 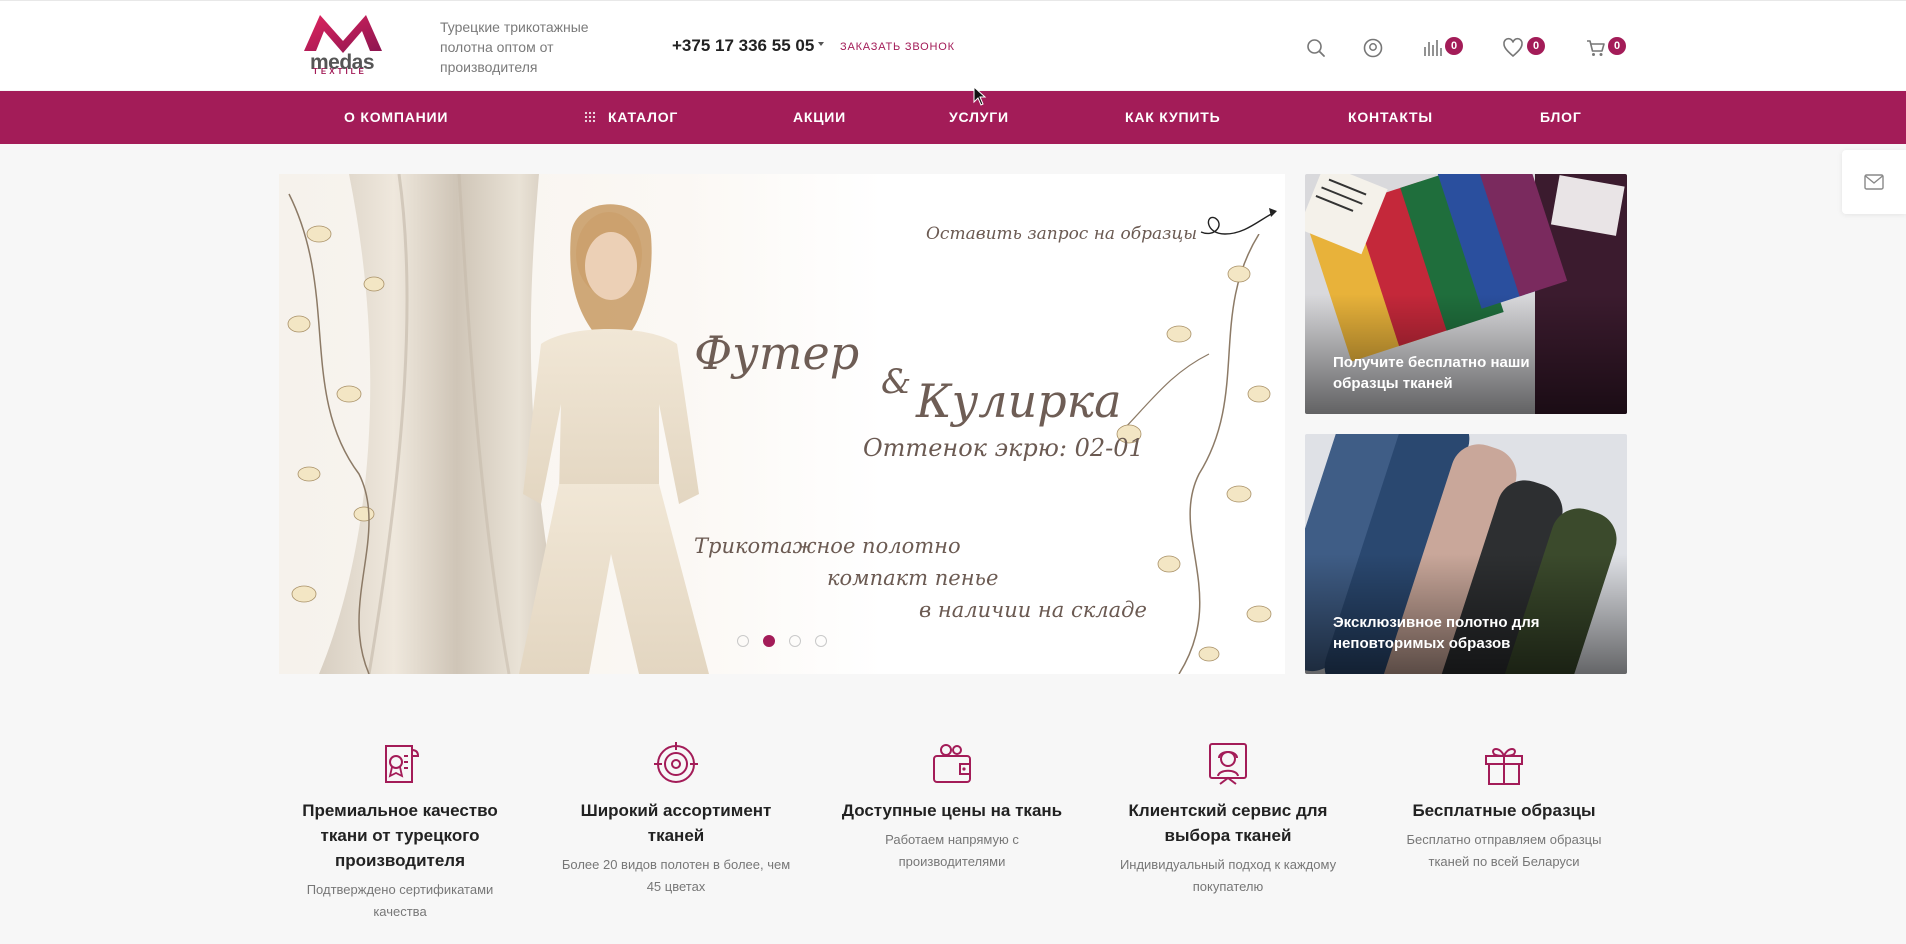 What do you see at coordinates (1561, 117) in the screenshot?
I see `nav-item-blog: БЛОГ` at bounding box center [1561, 117].